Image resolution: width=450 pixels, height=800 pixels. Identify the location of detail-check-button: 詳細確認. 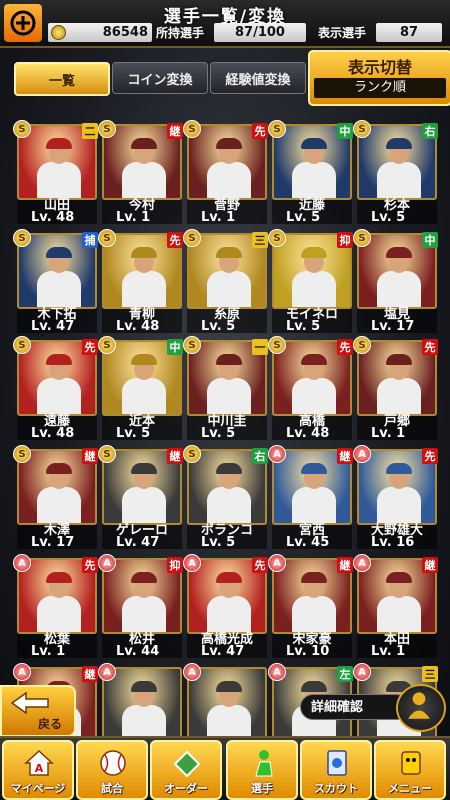
(373, 708).